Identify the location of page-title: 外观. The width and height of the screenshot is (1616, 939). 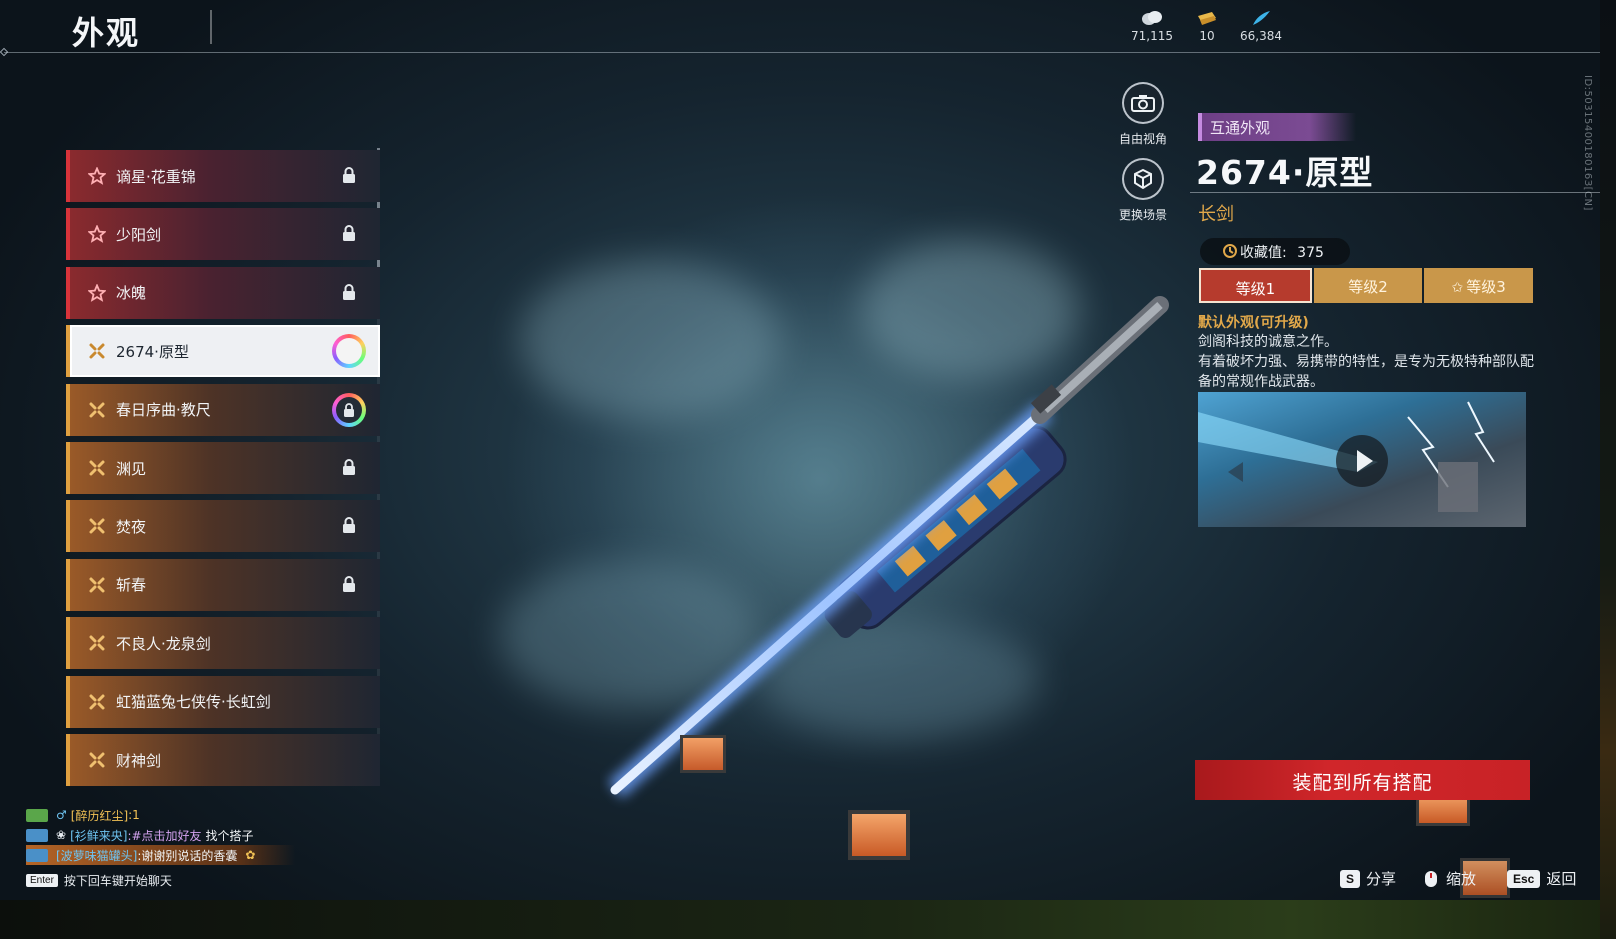
(106, 33).